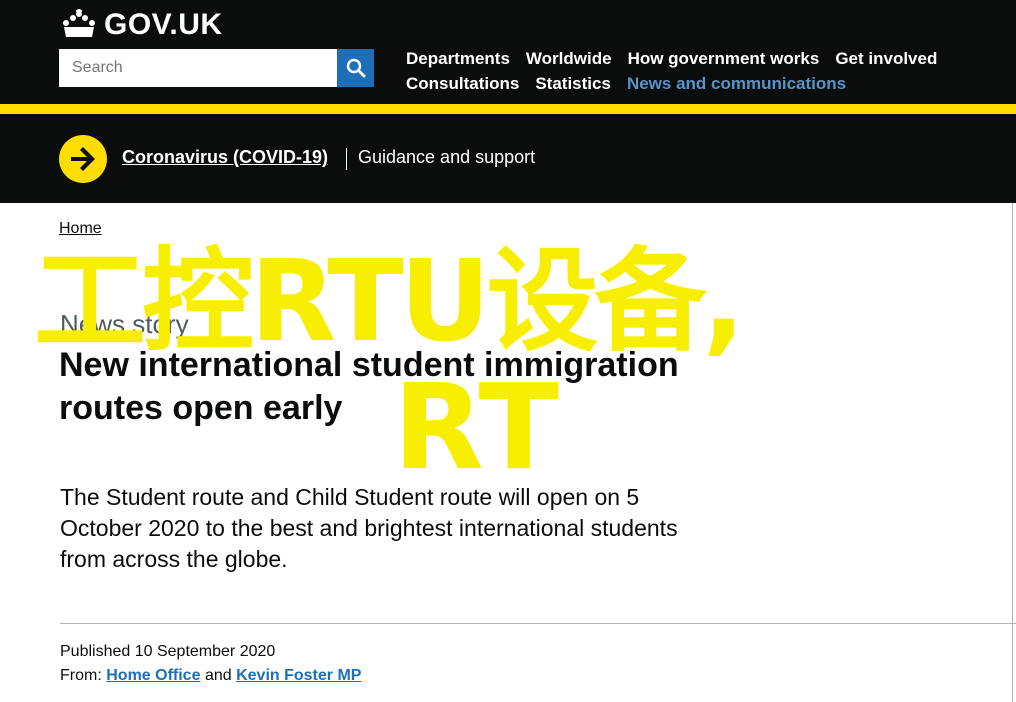  What do you see at coordinates (80, 229) in the screenshot?
I see `breadcrumb-home: Home` at bounding box center [80, 229].